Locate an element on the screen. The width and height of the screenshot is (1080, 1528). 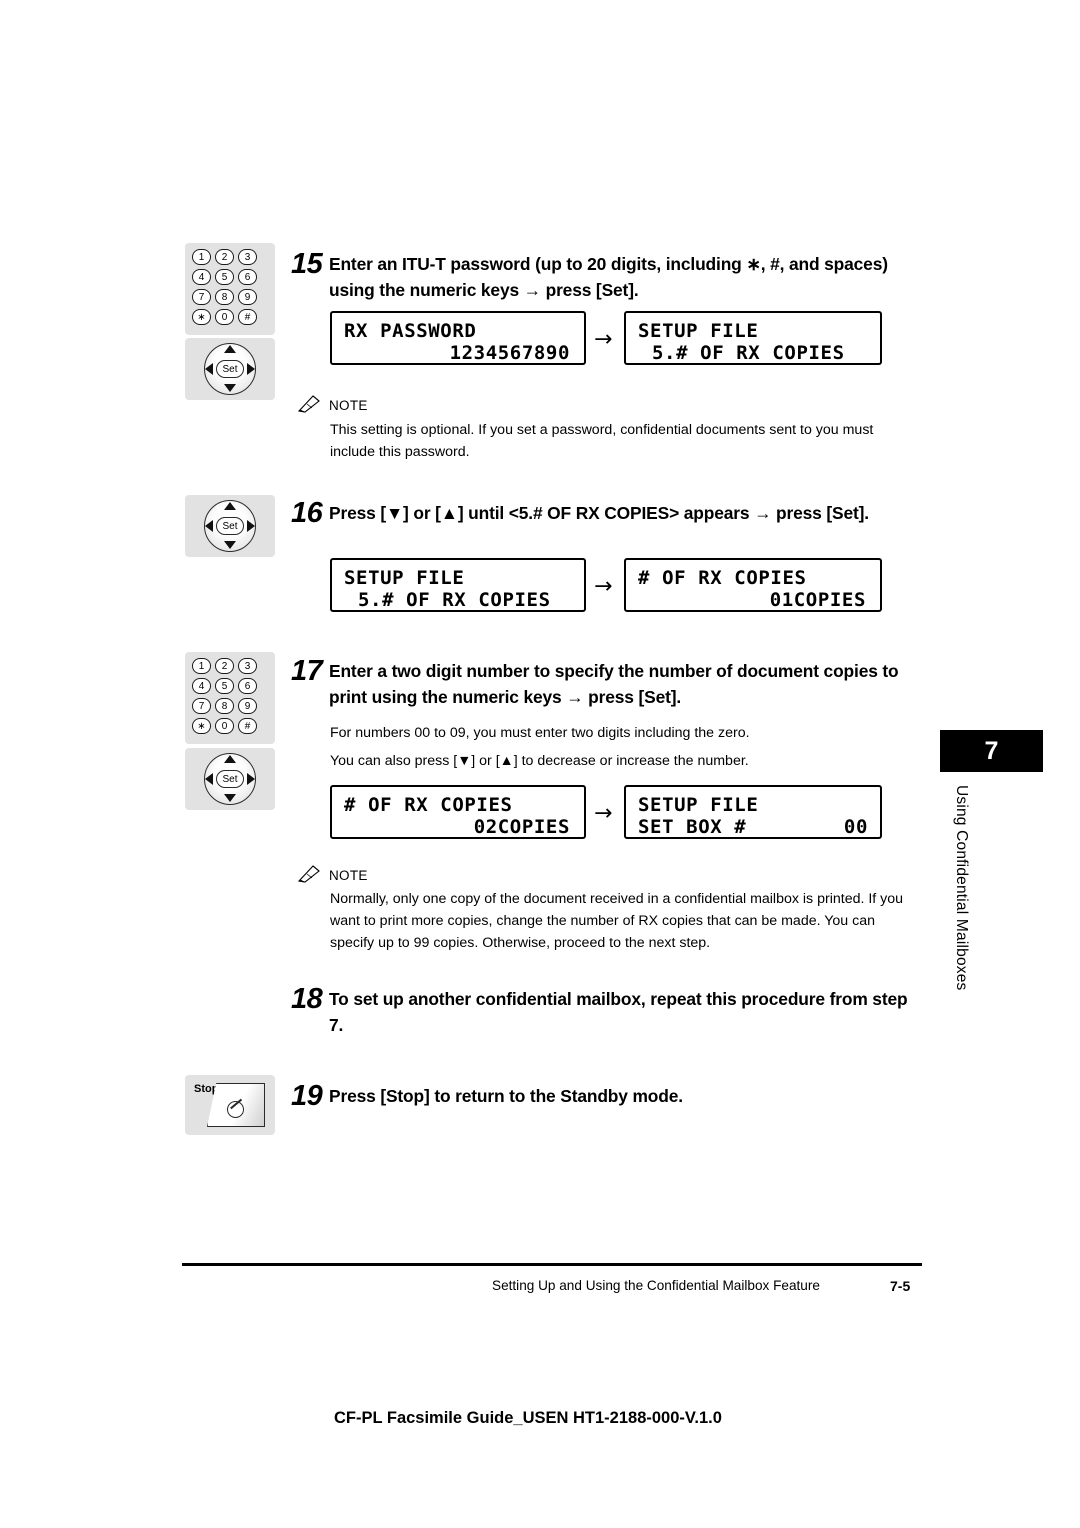
step-number-18: 18 is located at coordinates (307, 999).